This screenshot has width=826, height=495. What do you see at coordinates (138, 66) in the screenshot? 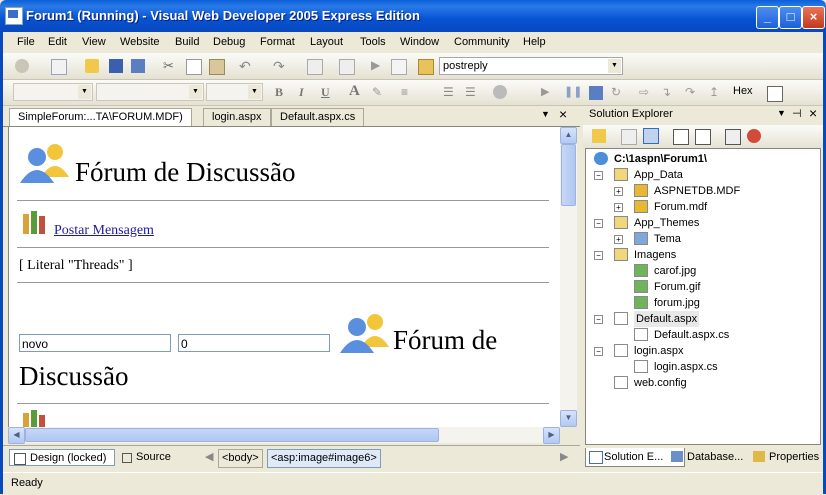
I see `save-all-icon` at bounding box center [138, 66].